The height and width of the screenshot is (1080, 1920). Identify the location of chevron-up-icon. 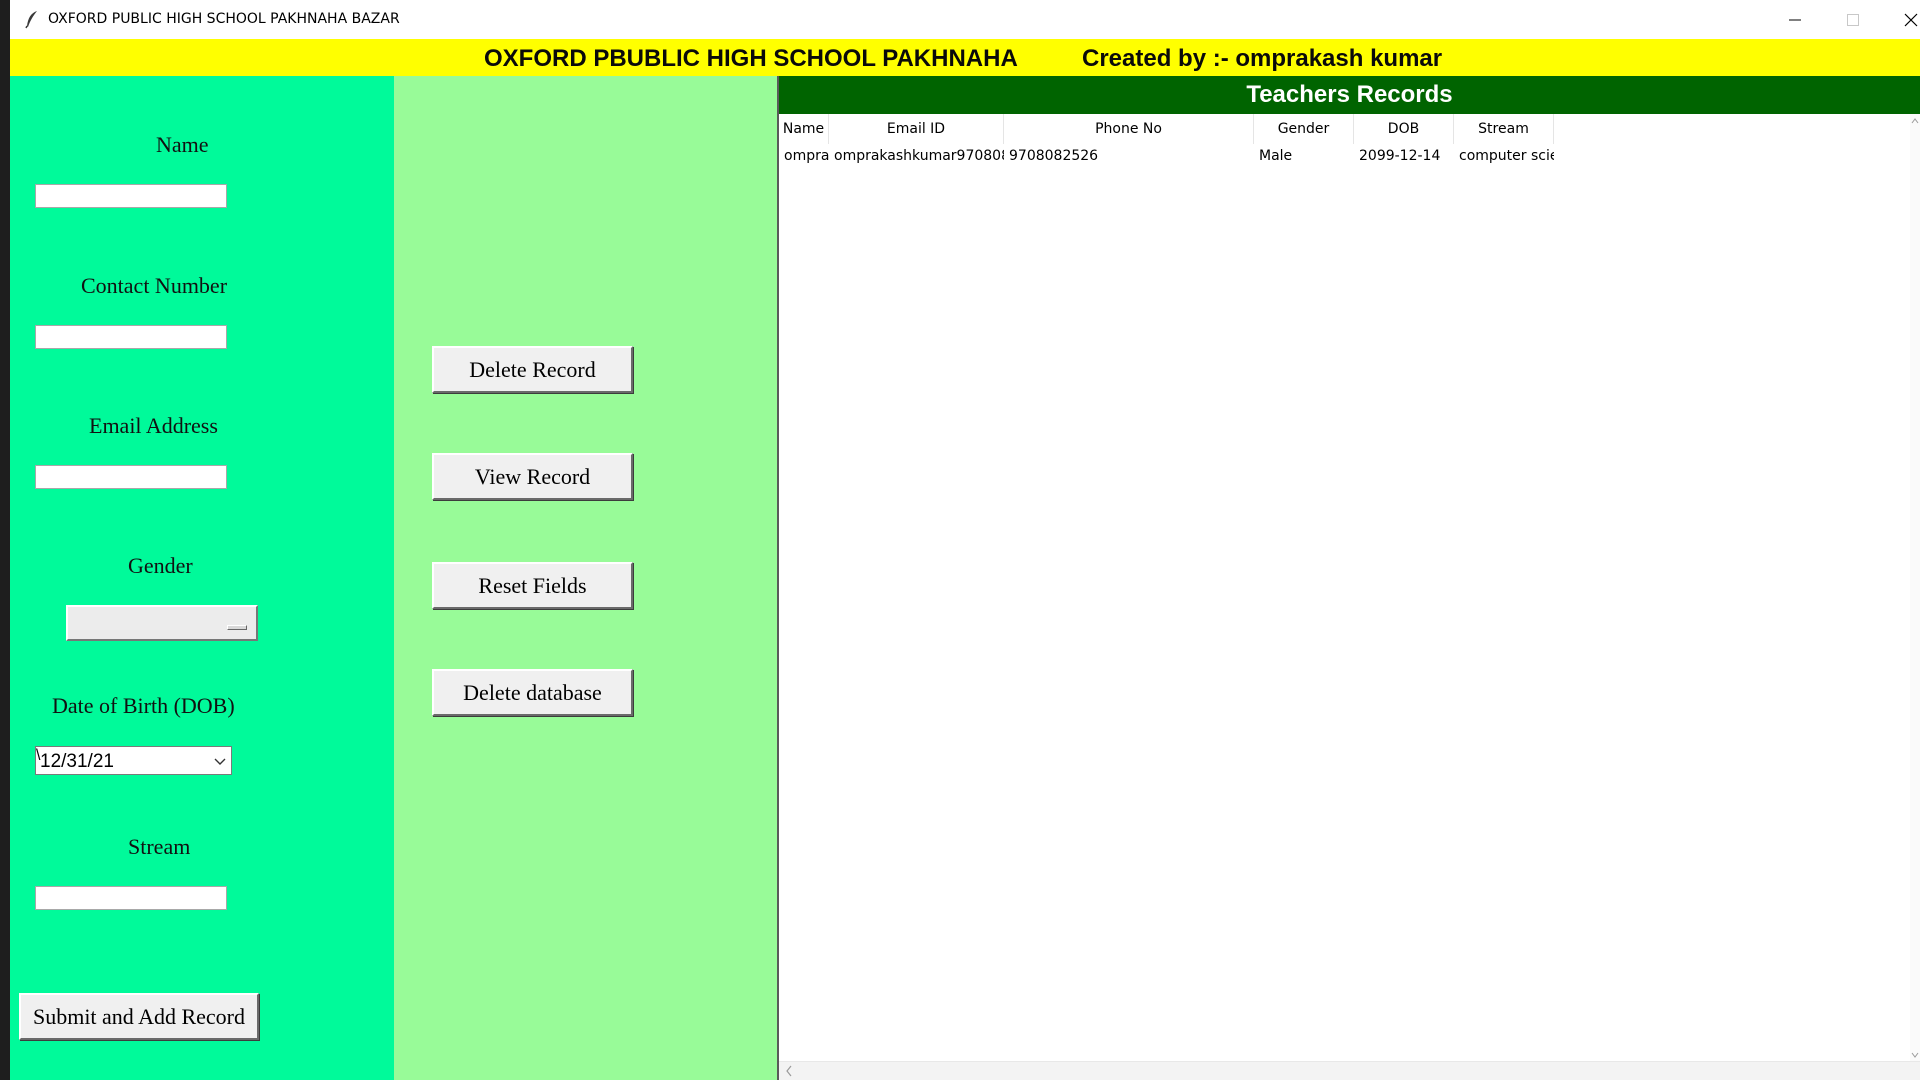
(1915, 121).